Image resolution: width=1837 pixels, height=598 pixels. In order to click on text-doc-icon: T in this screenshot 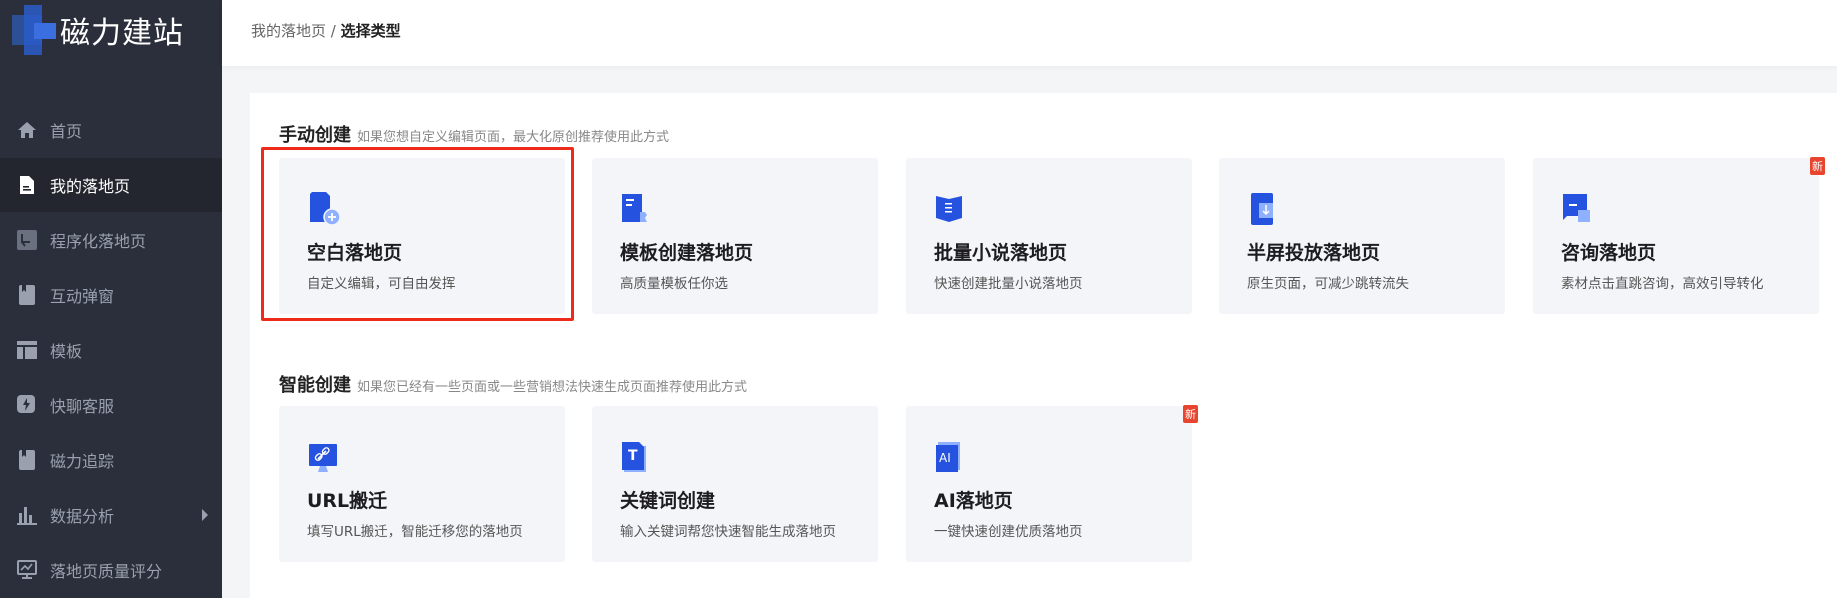, I will do `click(636, 457)`.